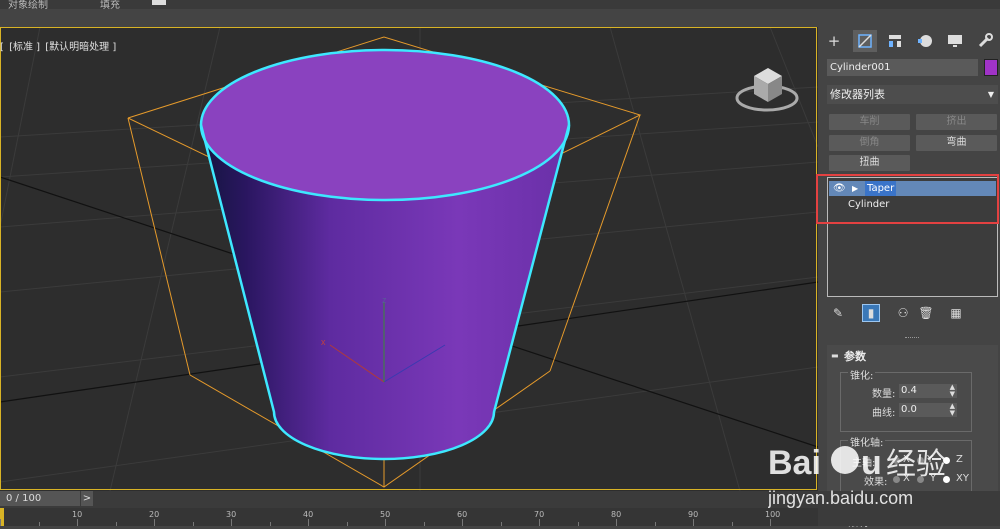 Image resolution: width=1000 pixels, height=529 pixels. What do you see at coordinates (839, 188) in the screenshot?
I see `eye-icon: 👁` at bounding box center [839, 188].